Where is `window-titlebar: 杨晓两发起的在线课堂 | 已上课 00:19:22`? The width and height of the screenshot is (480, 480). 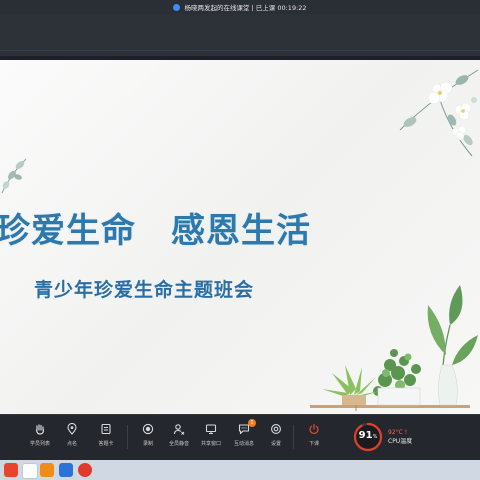 window-titlebar: 杨晓两发起的在线课堂 | 已上课 00:19:22 is located at coordinates (240, 7).